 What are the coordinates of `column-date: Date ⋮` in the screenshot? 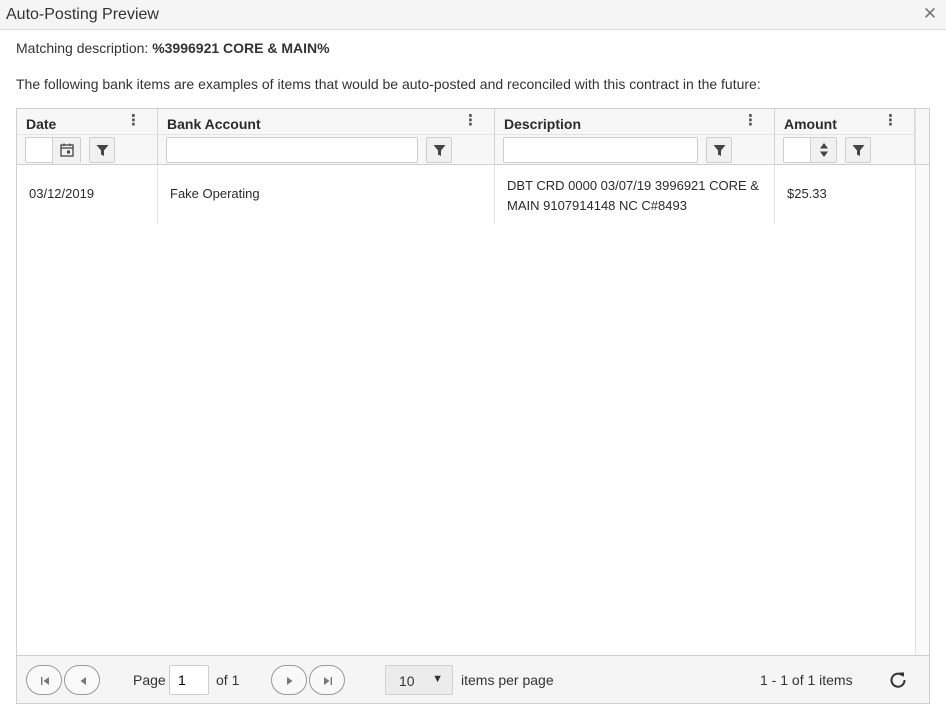 It's located at (87, 137).